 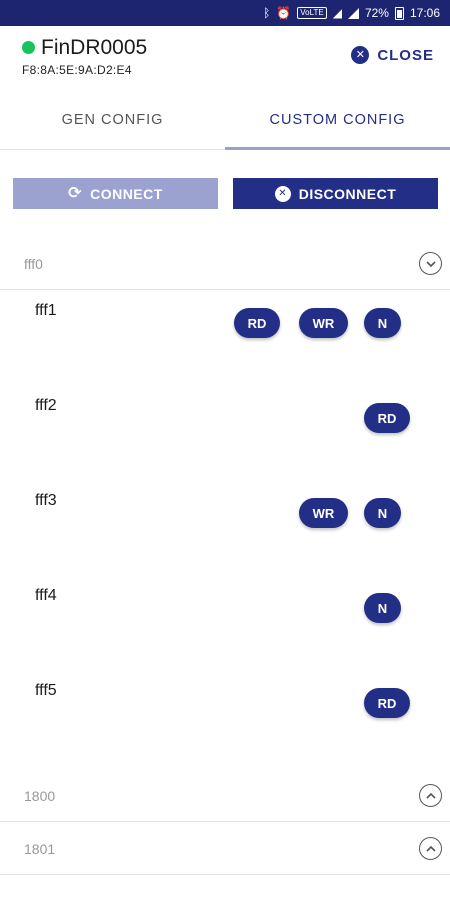 What do you see at coordinates (337, 120) in the screenshot?
I see `tab-custom-config: CUSTOM CONFIG` at bounding box center [337, 120].